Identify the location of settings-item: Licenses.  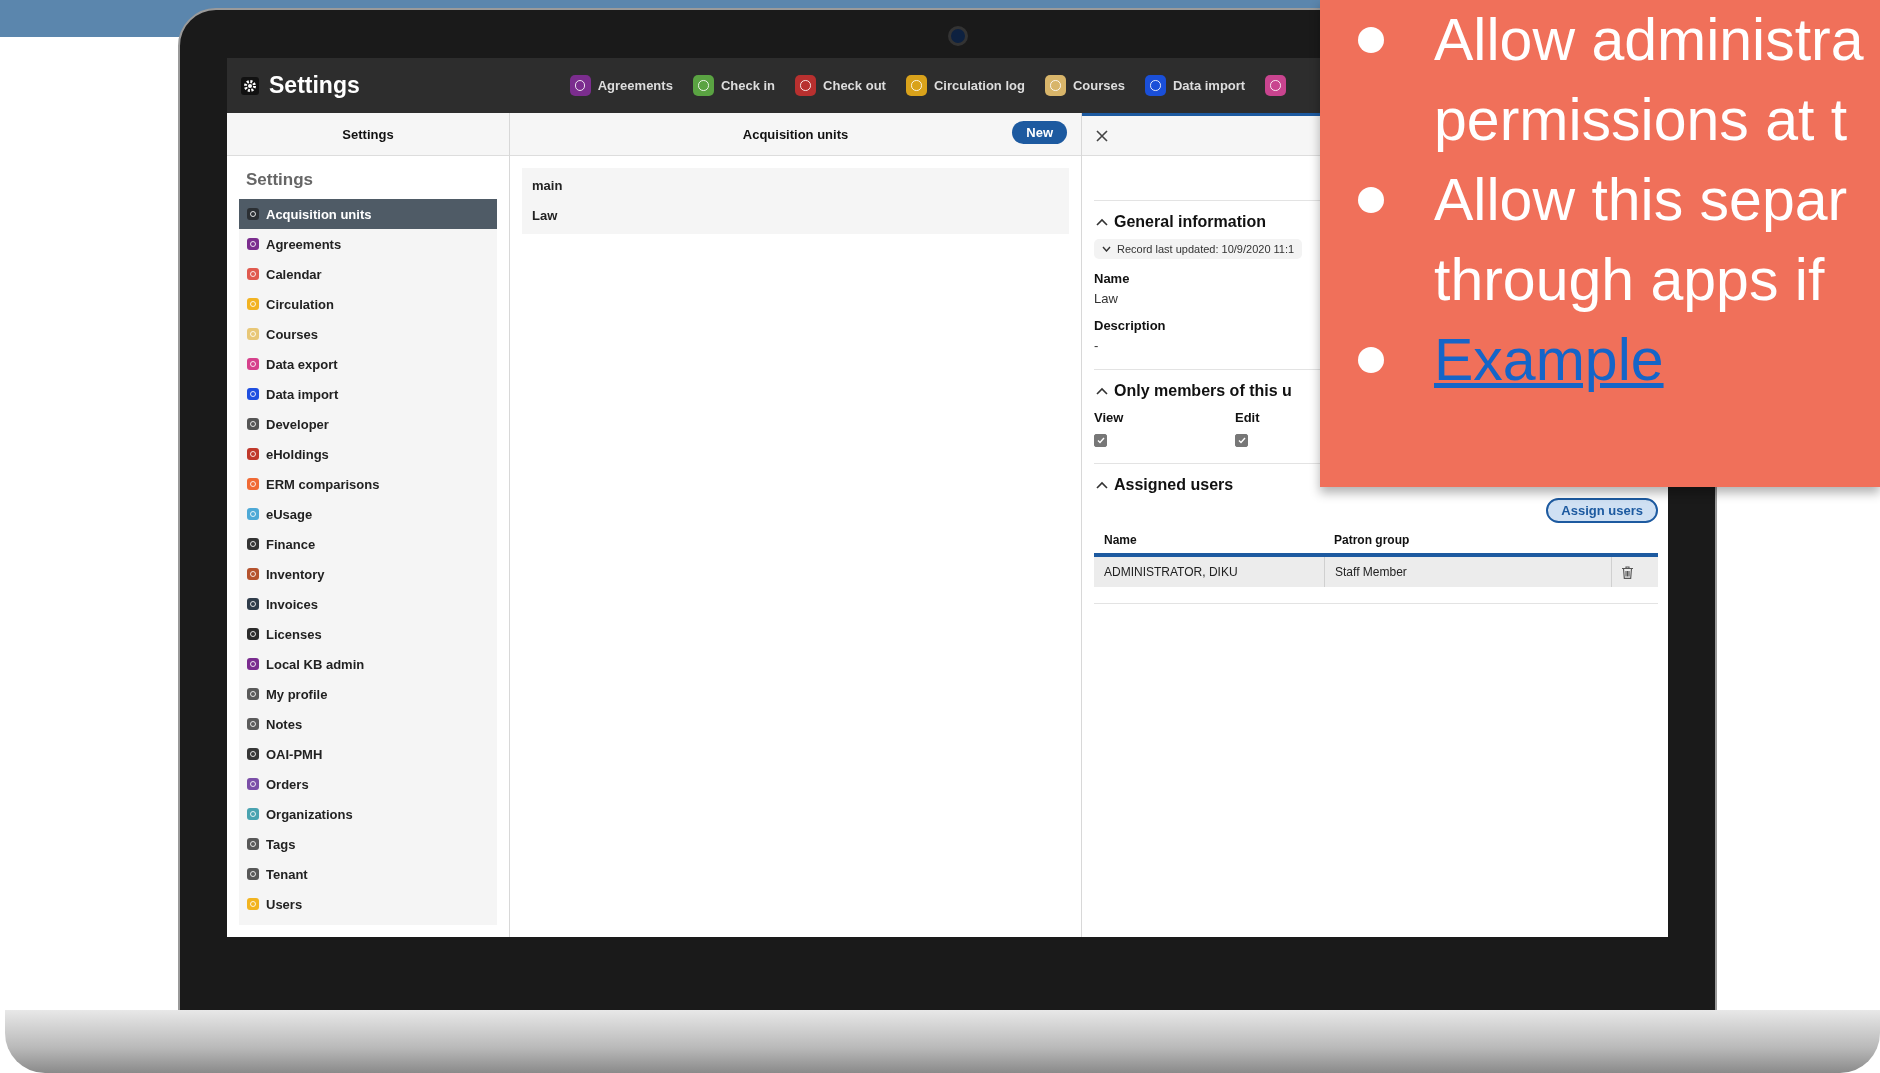
(368, 634).